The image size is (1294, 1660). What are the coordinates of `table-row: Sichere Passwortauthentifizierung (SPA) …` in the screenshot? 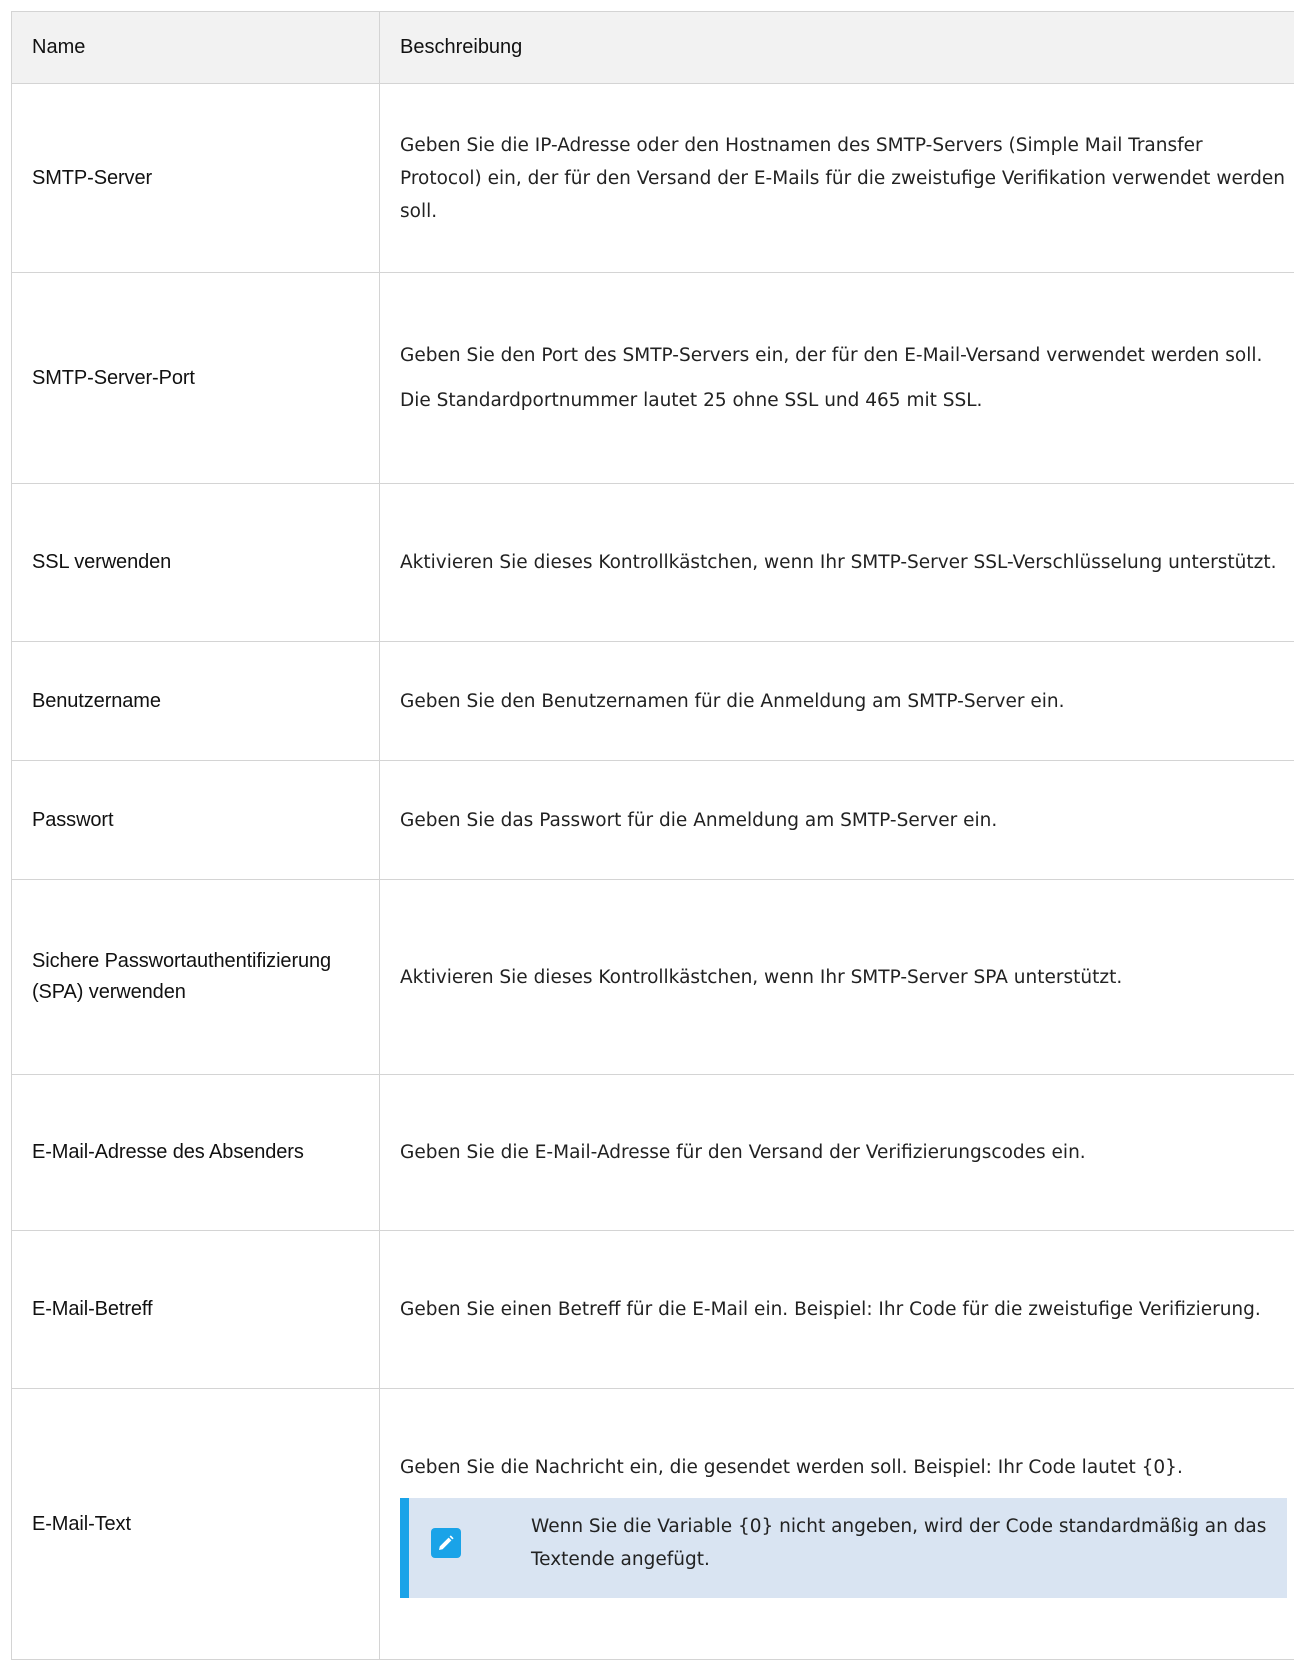 It's located at (653, 977).